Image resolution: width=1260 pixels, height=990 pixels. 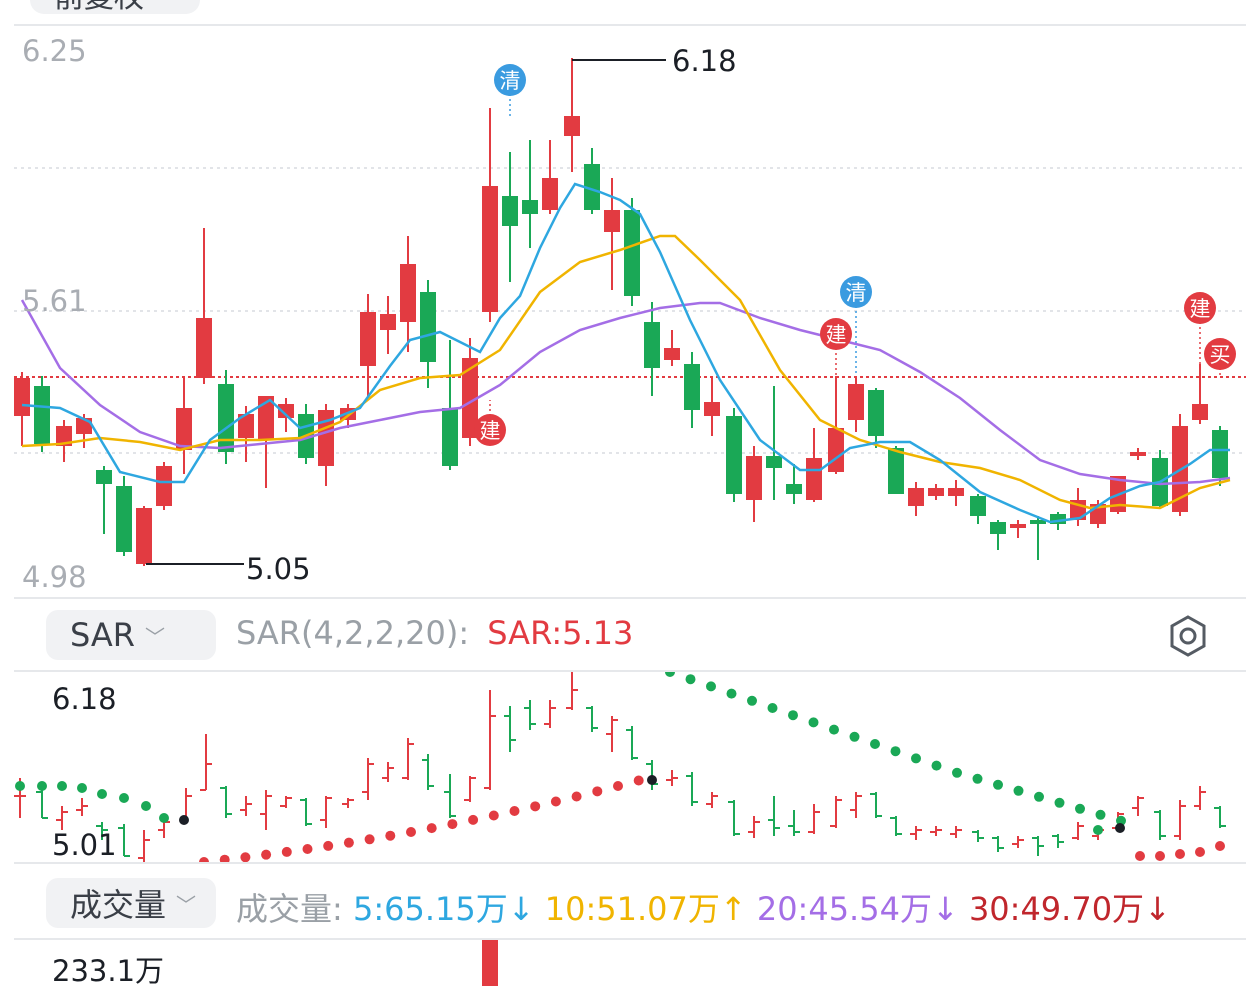 What do you see at coordinates (560, 633) in the screenshot?
I see `sar-value-label: SAR:5.13` at bounding box center [560, 633].